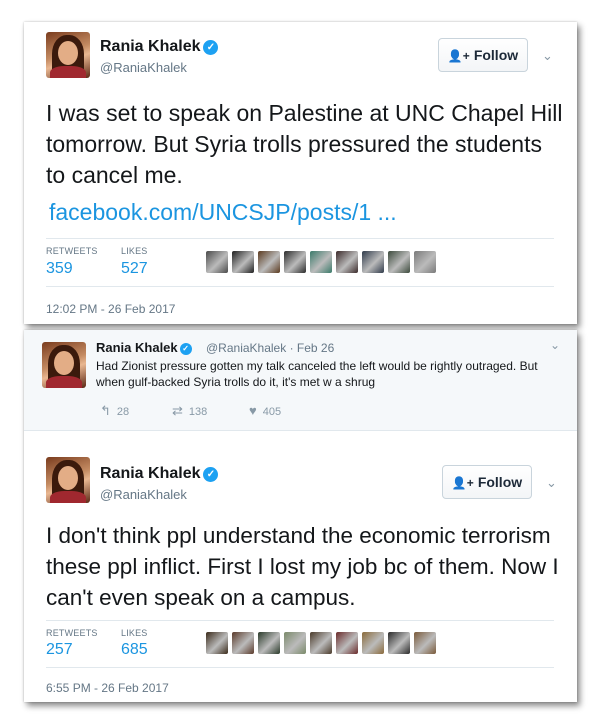 Image resolution: width=599 pixels, height=720 pixels. Describe the element at coordinates (189, 411) in the screenshot. I see `retweet-action: ⇄ 138` at that location.